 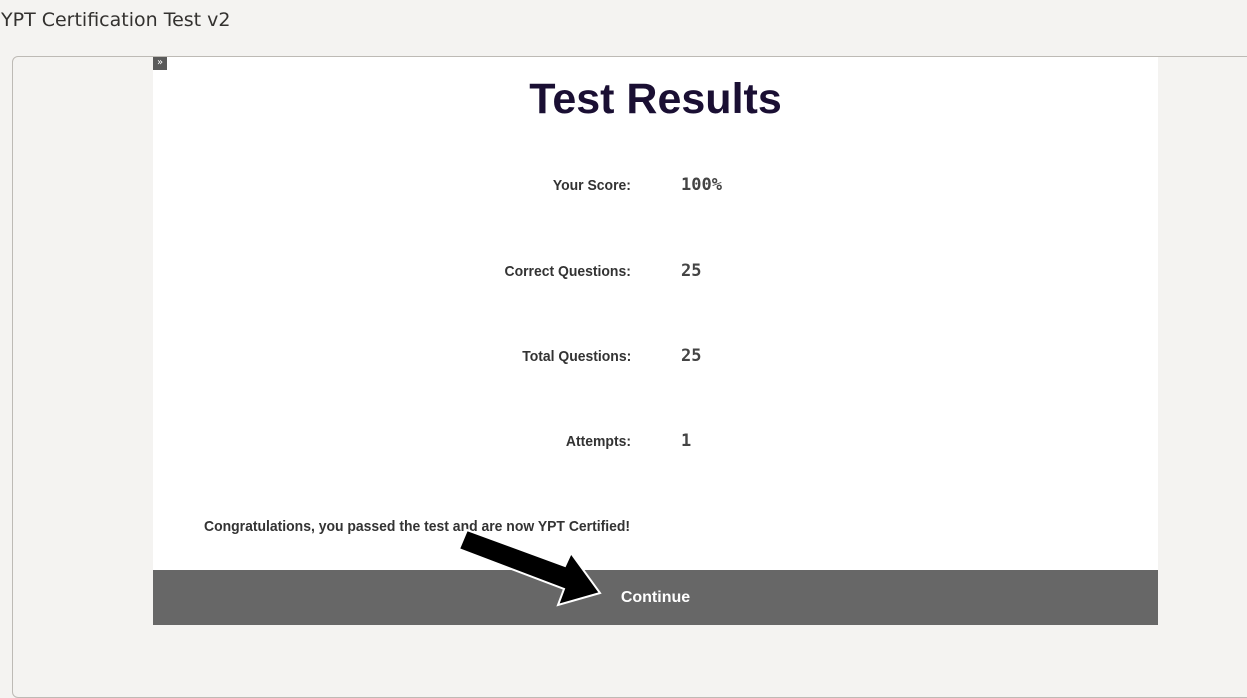 What do you see at coordinates (655, 99) in the screenshot?
I see `results-heading: Test Results` at bounding box center [655, 99].